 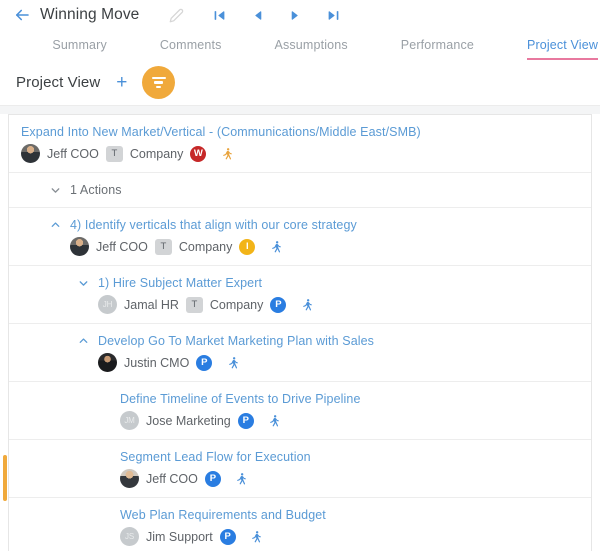 I want to click on tree-row-label: 1) Hire Subject Matter Expert, so click(x=180, y=283).